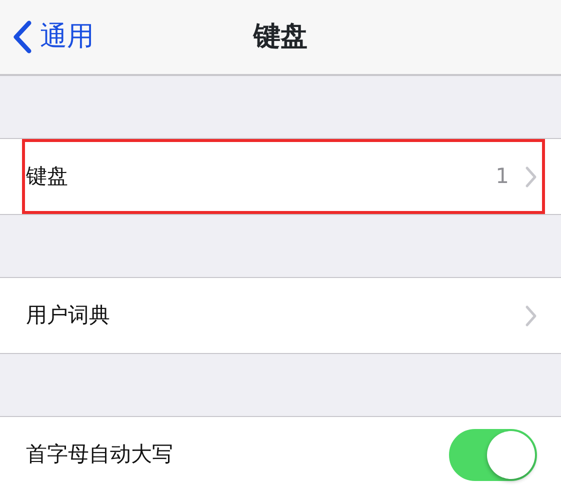 Image resolution: width=561 pixels, height=488 pixels. What do you see at coordinates (281, 36) in the screenshot?
I see `page-title: 键盘` at bounding box center [281, 36].